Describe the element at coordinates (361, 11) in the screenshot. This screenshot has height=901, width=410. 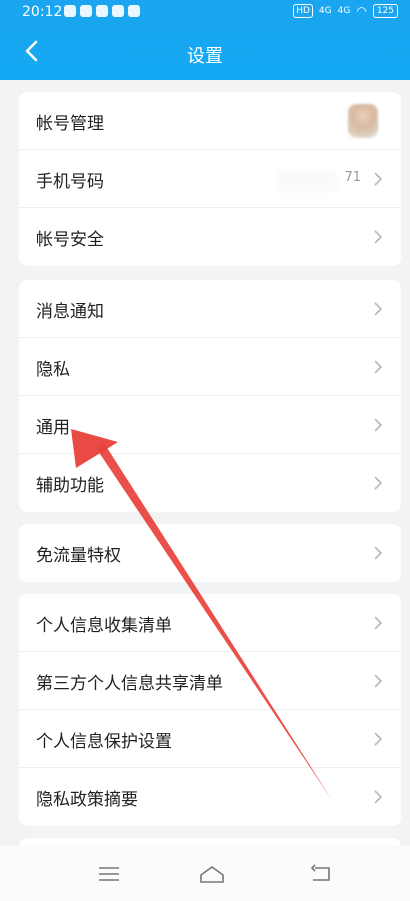
I see `wifi-icon: ◠` at that location.